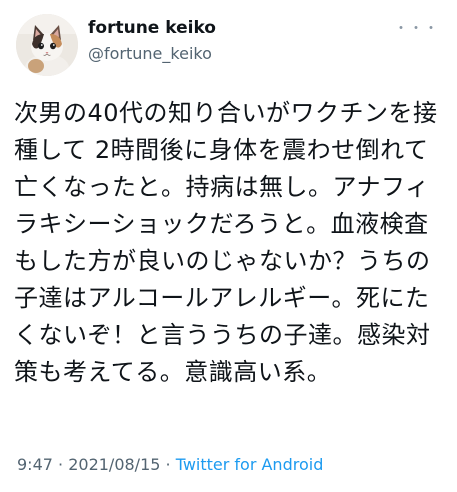 The image size is (457, 492). Describe the element at coordinates (416, 28) in the screenshot. I see `more-options-icon: ・・・` at that location.